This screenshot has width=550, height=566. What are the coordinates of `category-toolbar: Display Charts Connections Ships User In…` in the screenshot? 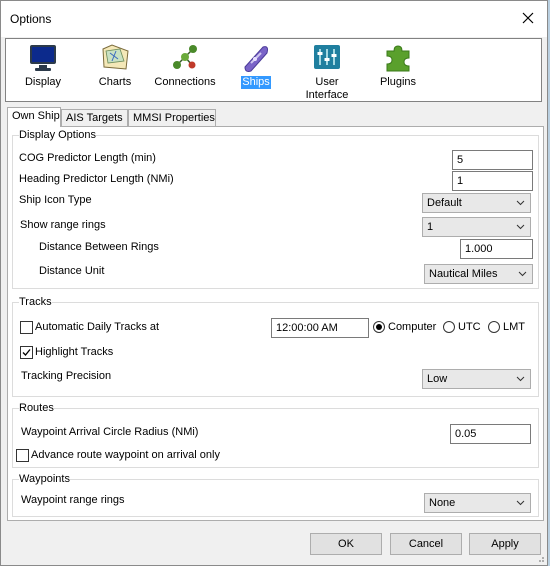 It's located at (273, 70).